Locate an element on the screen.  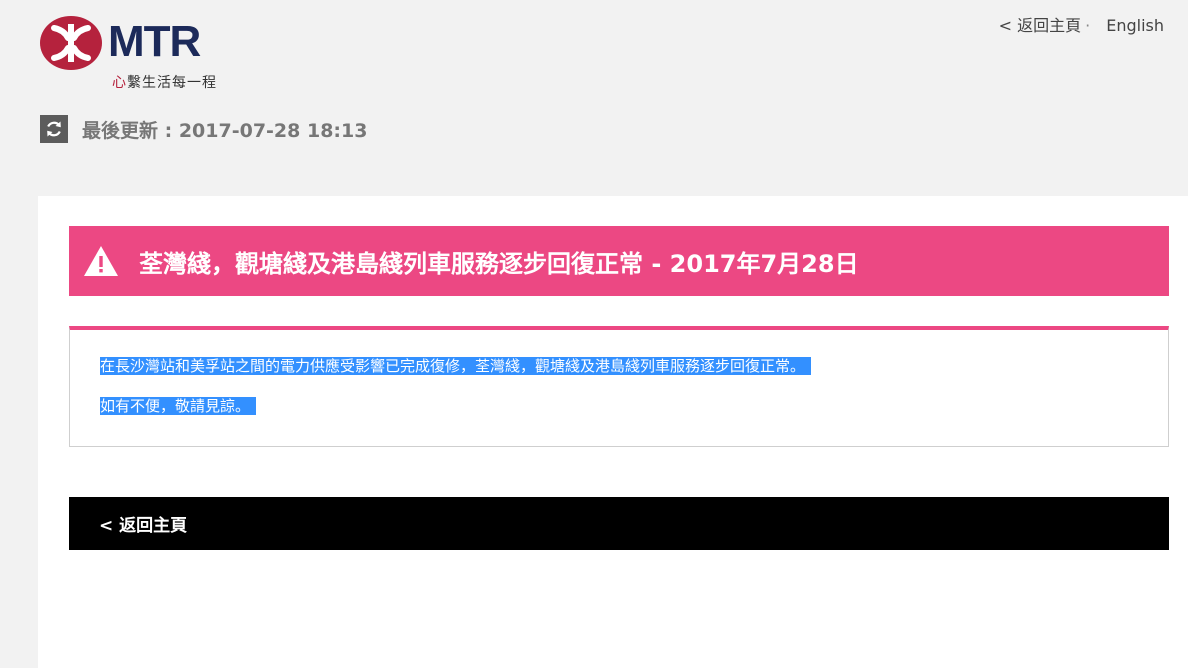
back-bar: < 返回主頁 is located at coordinates (619, 523).